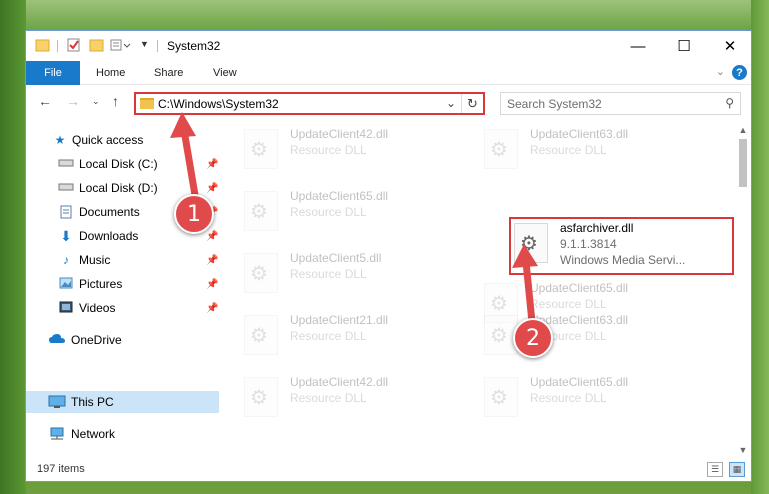 Image resolution: width=769 pixels, height=494 pixels. I want to click on network-icon, so click(56, 434).